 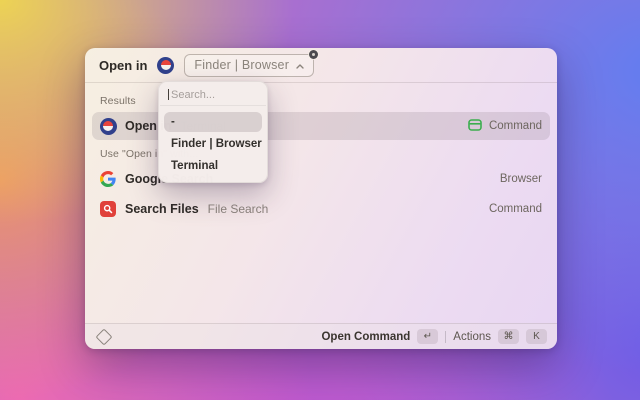 I want to click on dropdown-badge, so click(x=314, y=54).